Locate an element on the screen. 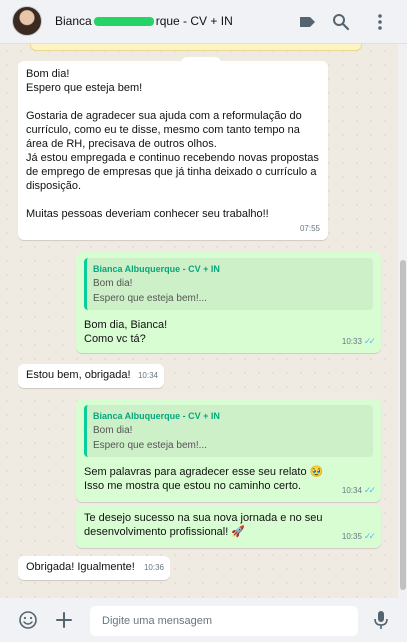 The width and height of the screenshot is (407, 642). contact-name: Bianca rque - CV + IN is located at coordinates (144, 21).